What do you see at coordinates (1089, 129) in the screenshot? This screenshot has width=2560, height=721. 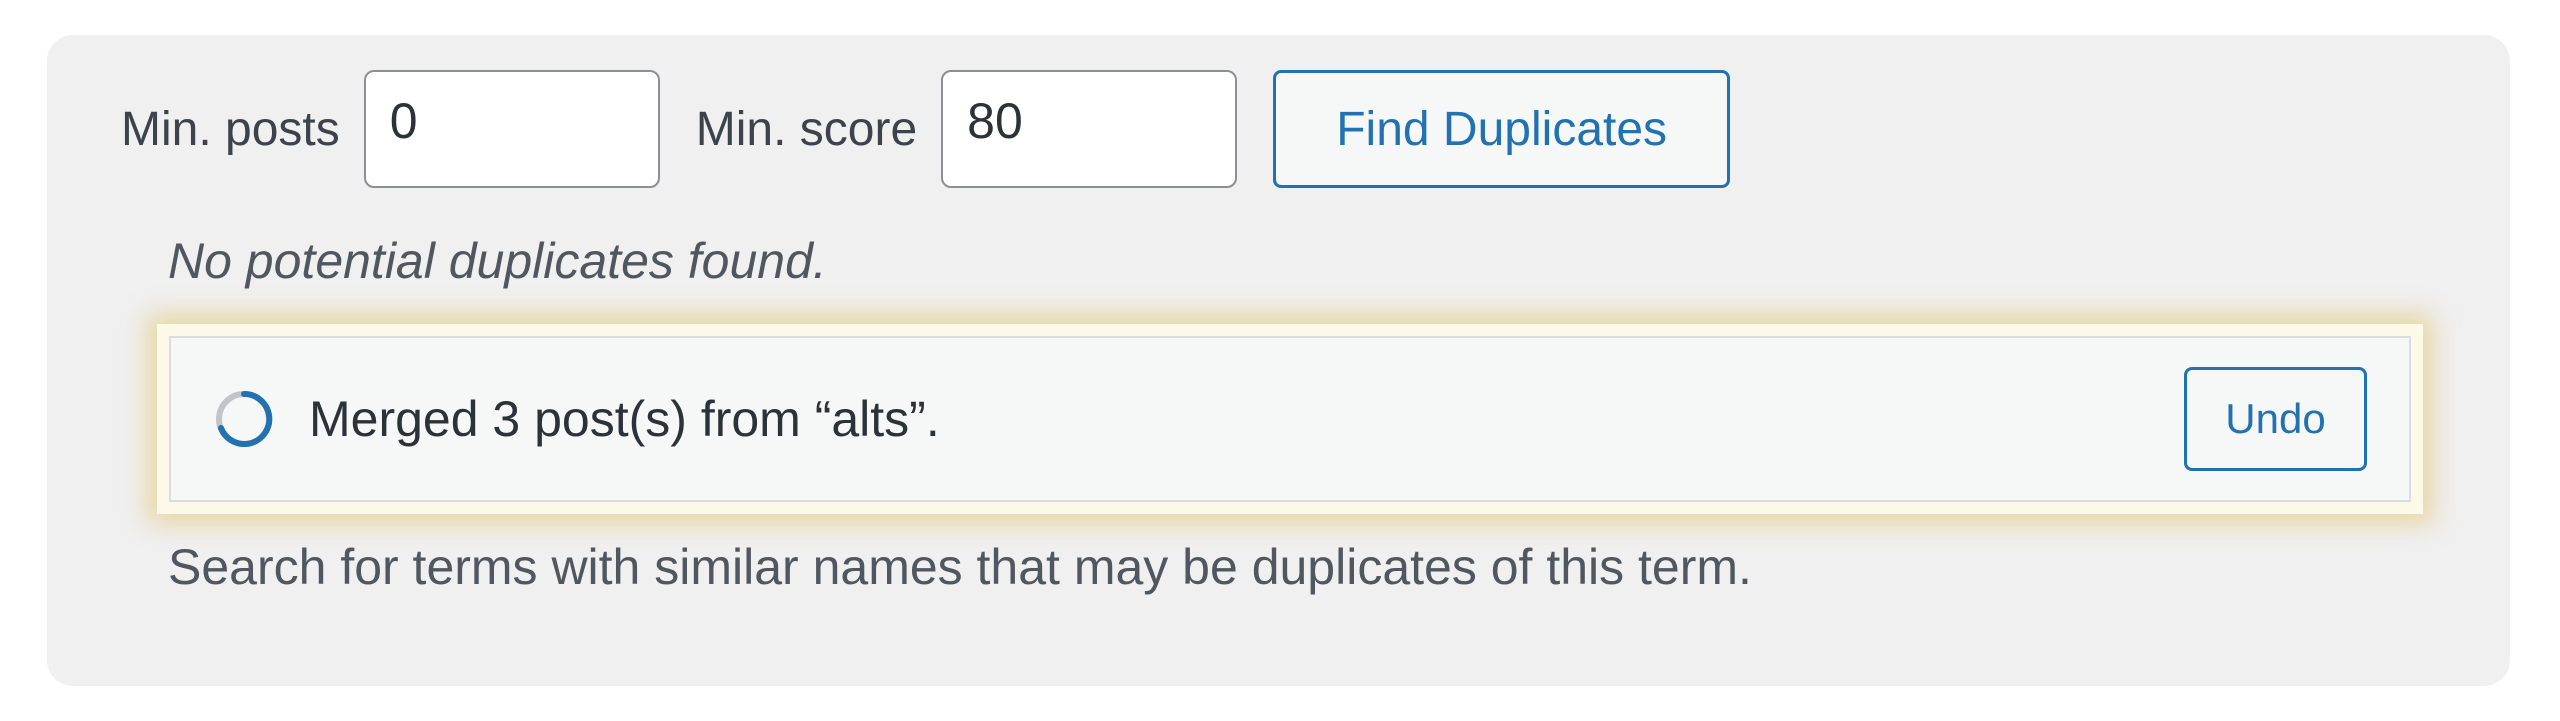 I see `min-score-input` at bounding box center [1089, 129].